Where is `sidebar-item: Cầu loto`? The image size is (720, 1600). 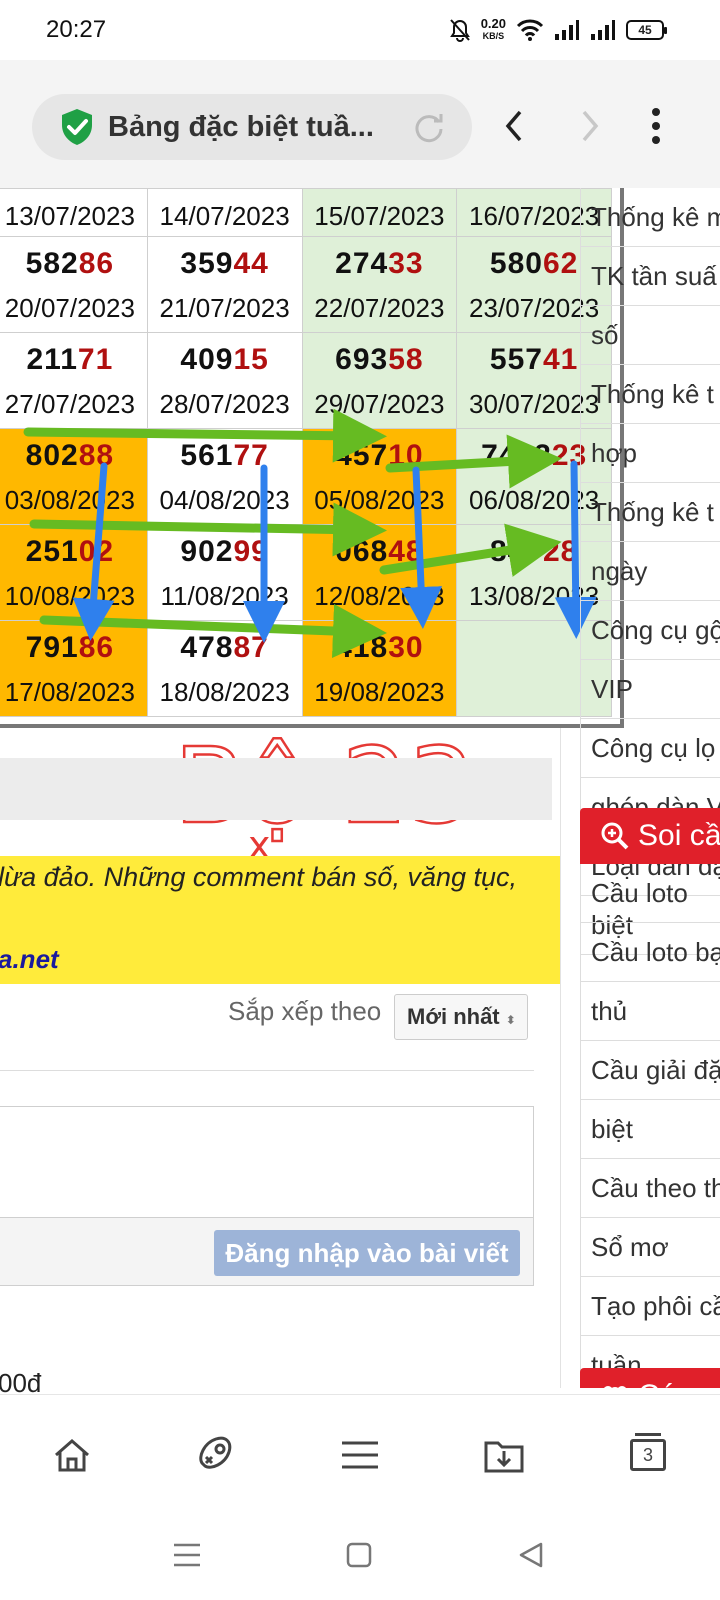
sidebar-item: Cầu loto is located at coordinates (650, 893).